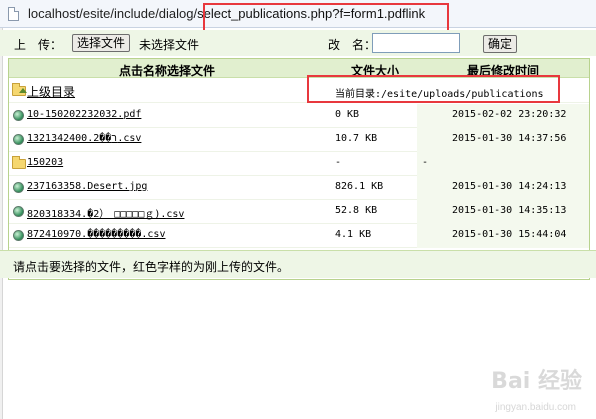 The width and height of the screenshot is (596, 419). What do you see at coordinates (509, 234) in the screenshot?
I see `file-modified: 2015-01-30 15:44:04` at bounding box center [509, 234].